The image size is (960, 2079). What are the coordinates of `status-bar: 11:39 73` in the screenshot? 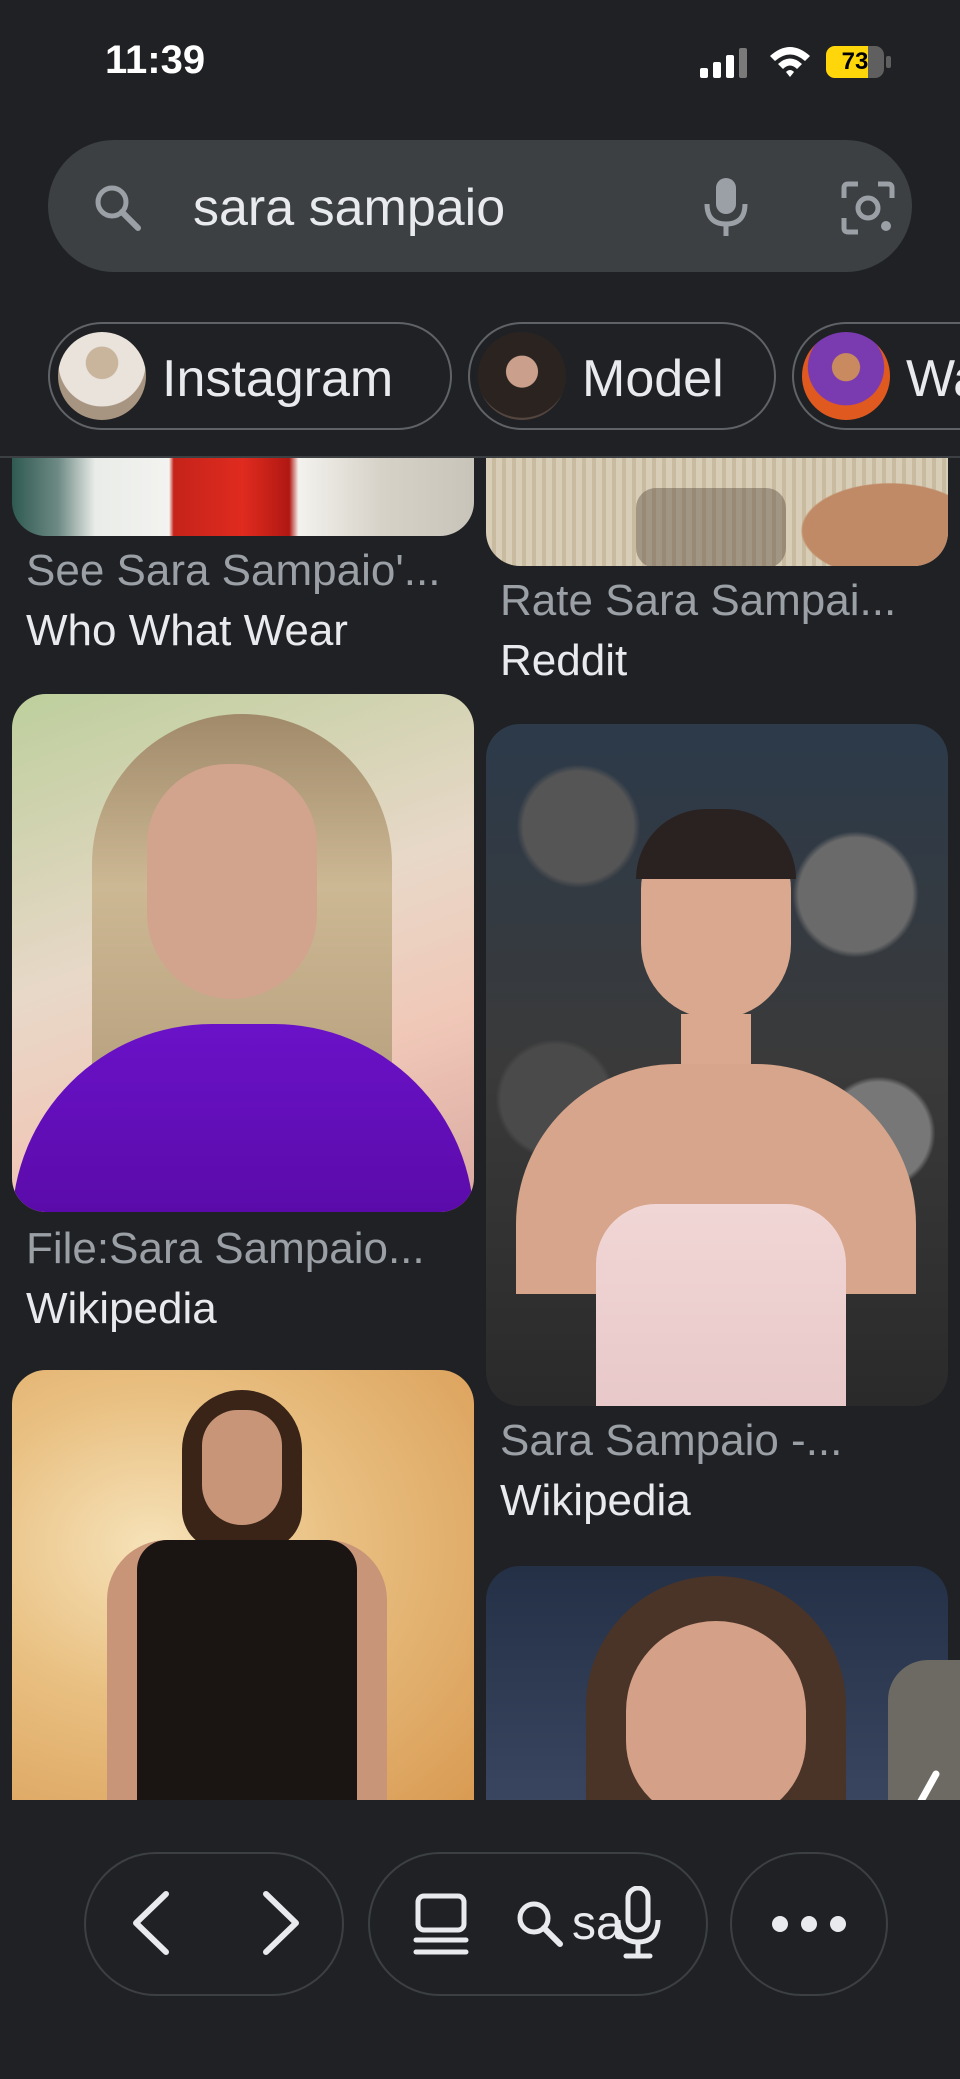 It's located at (480, 60).